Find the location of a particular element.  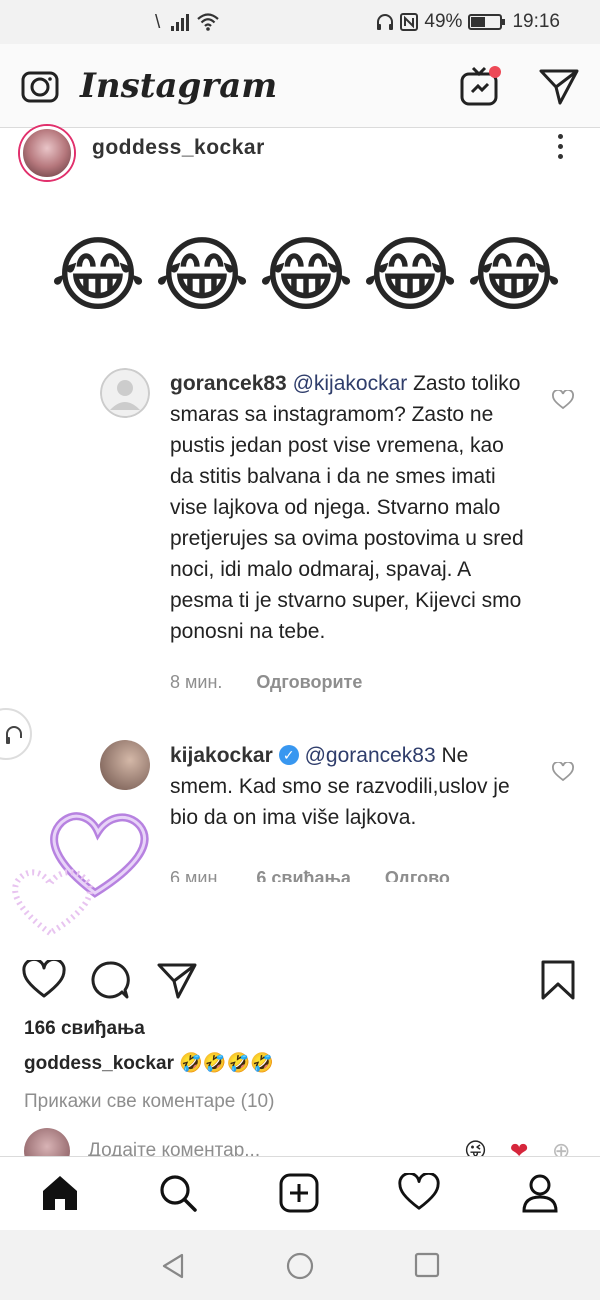

comment-meta: 8 мин. Одговорите is located at coordinates (266, 682).